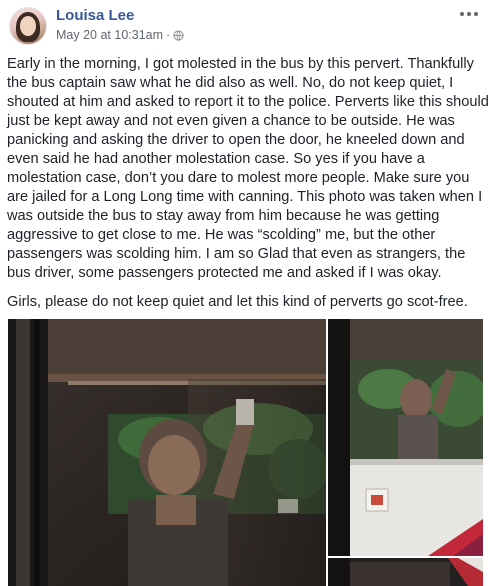  I want to click on photo-side, so click(405, 437).